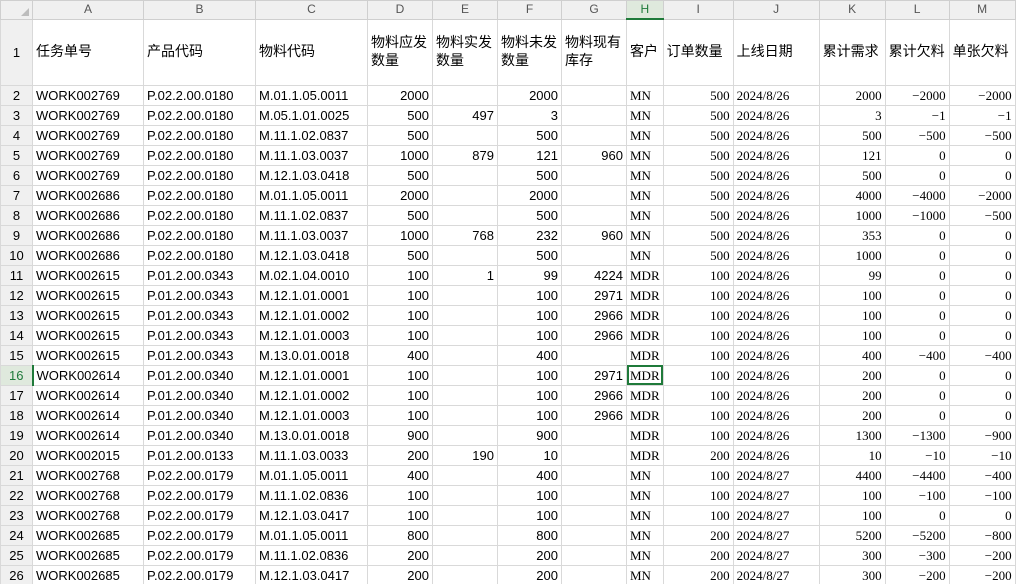  I want to click on row-header: 6, so click(16, 175).